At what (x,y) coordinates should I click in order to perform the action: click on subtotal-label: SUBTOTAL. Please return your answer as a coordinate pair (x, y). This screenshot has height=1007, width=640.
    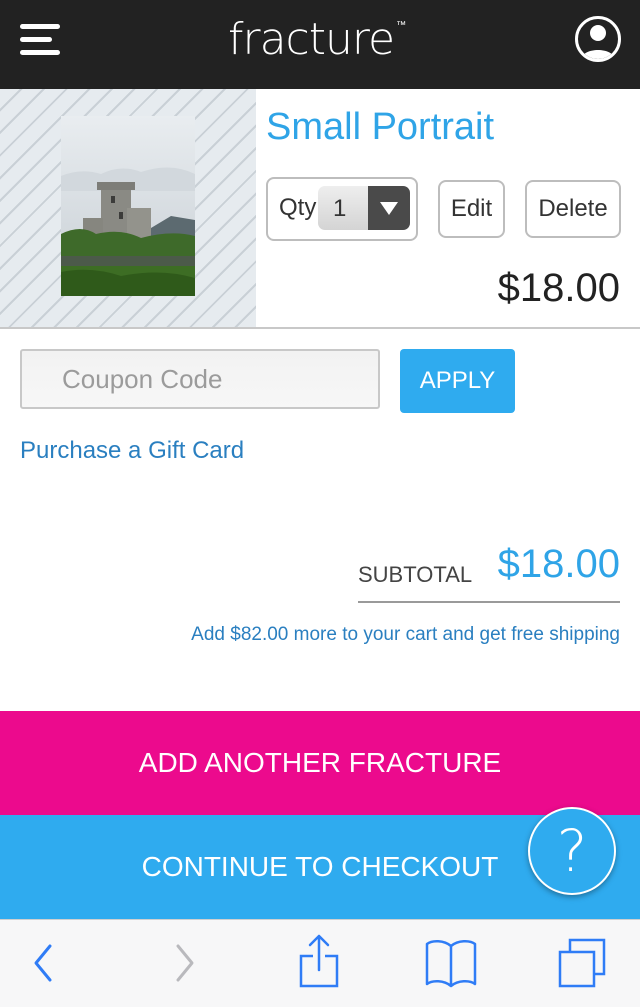
    Looking at the image, I should click on (415, 574).